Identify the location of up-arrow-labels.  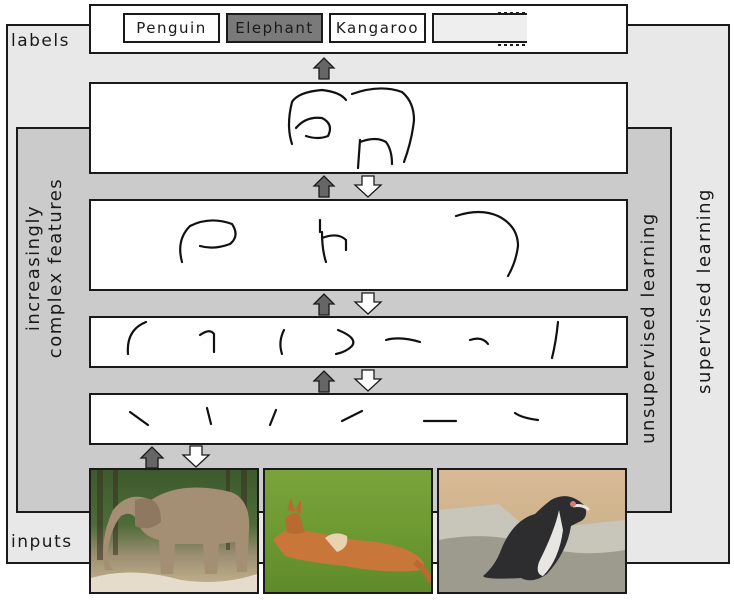
(324, 68).